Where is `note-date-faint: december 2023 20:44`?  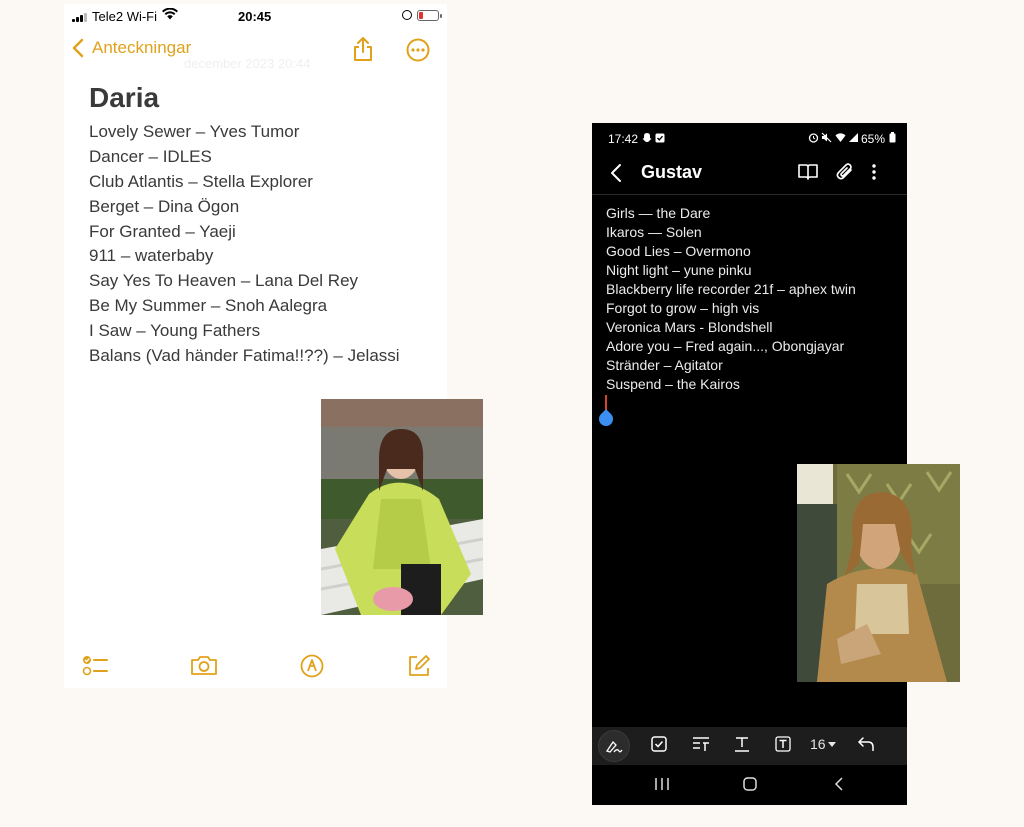
note-date-faint: december 2023 20:44 is located at coordinates (247, 63).